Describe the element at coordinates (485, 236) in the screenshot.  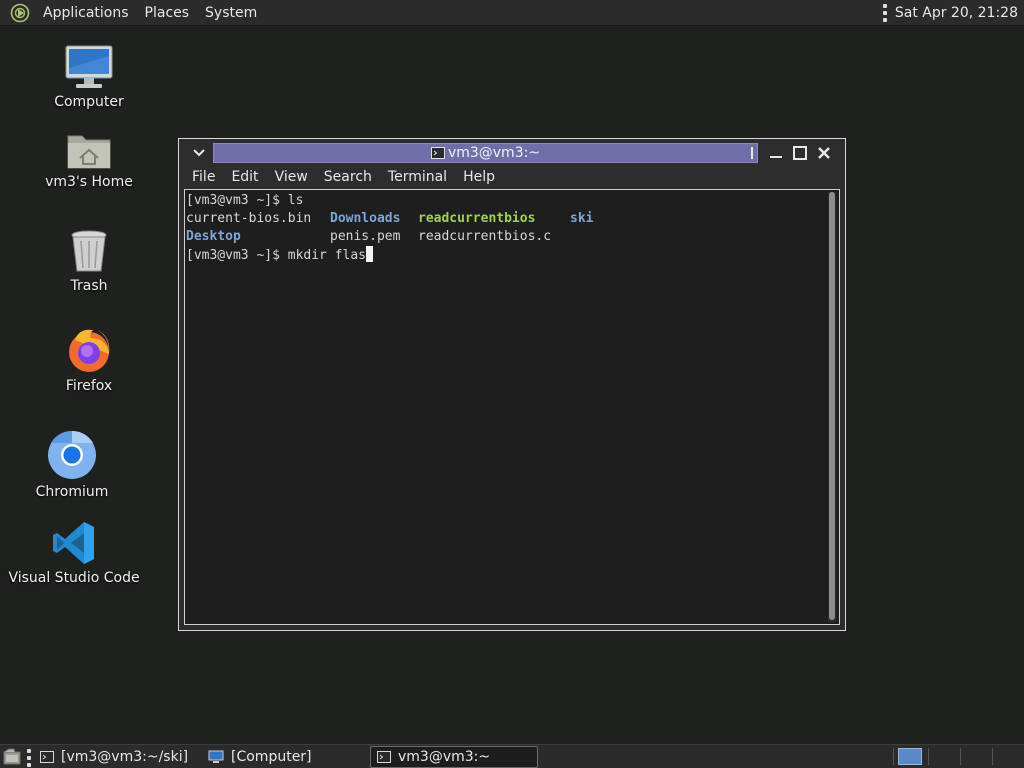
I see `ls-entry-file: readcurrentbios.c` at that location.